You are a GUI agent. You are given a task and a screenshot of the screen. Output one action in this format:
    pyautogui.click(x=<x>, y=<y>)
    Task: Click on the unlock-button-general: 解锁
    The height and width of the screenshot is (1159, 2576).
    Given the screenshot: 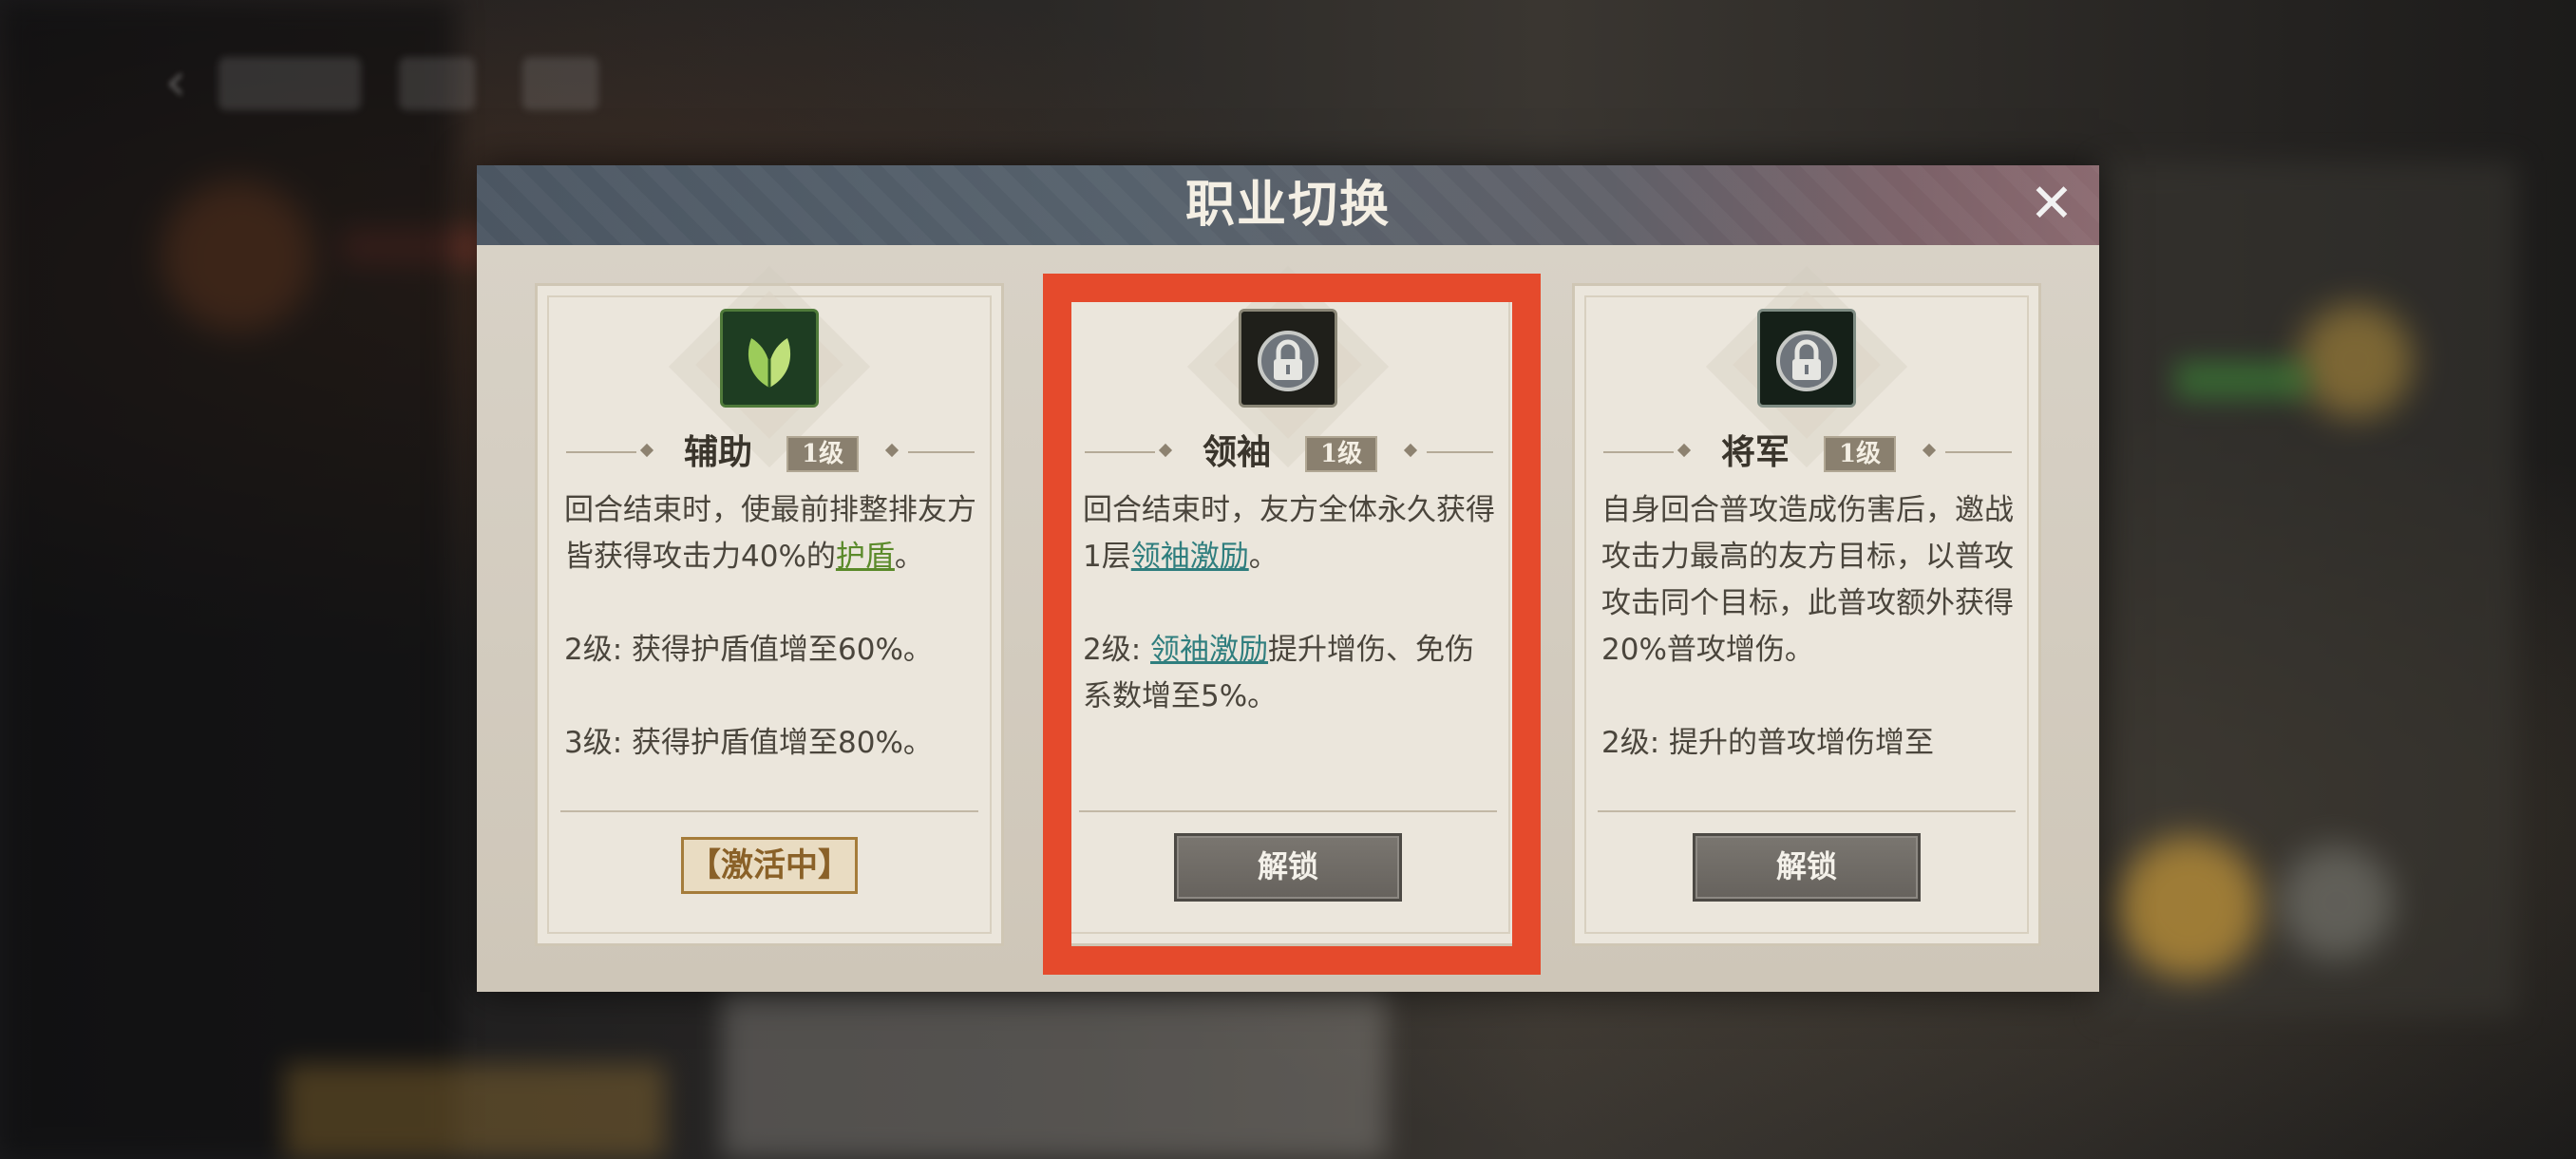 What is the action you would take?
    pyautogui.click(x=1807, y=867)
    